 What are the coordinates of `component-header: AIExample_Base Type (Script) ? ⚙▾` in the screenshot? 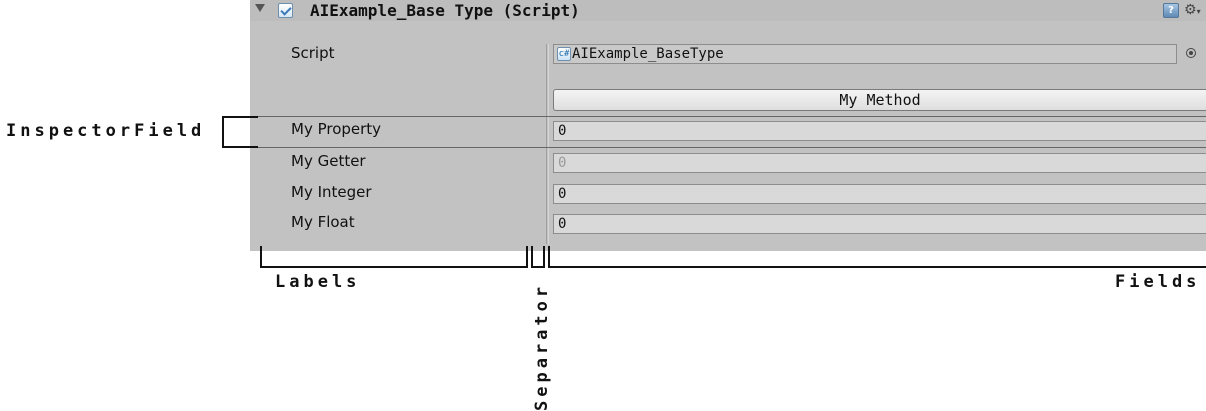 It's located at (728, 10).